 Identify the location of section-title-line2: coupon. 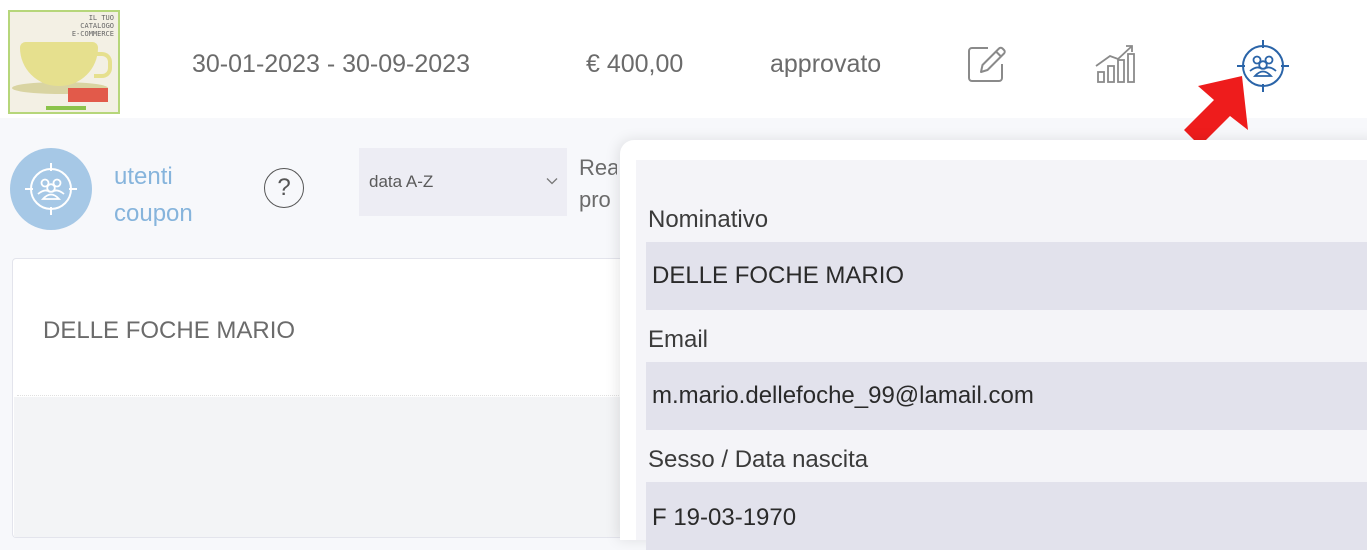
(153, 213).